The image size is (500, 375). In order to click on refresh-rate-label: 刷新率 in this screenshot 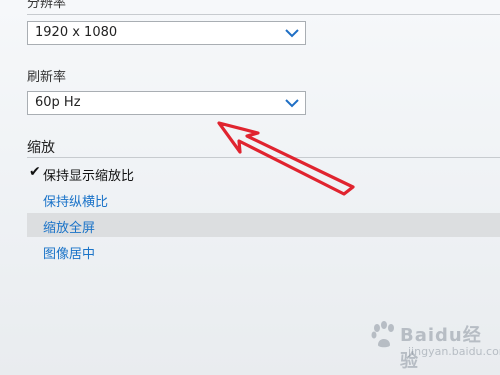, I will do `click(47, 77)`.